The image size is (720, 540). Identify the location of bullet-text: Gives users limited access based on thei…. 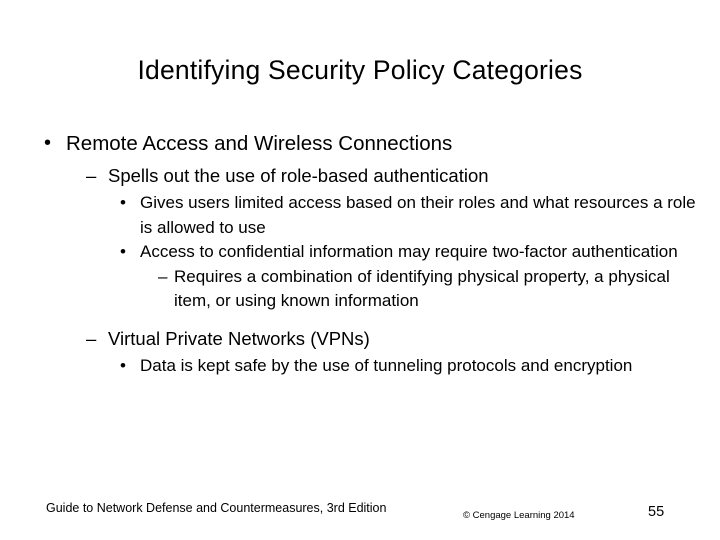
(418, 215).